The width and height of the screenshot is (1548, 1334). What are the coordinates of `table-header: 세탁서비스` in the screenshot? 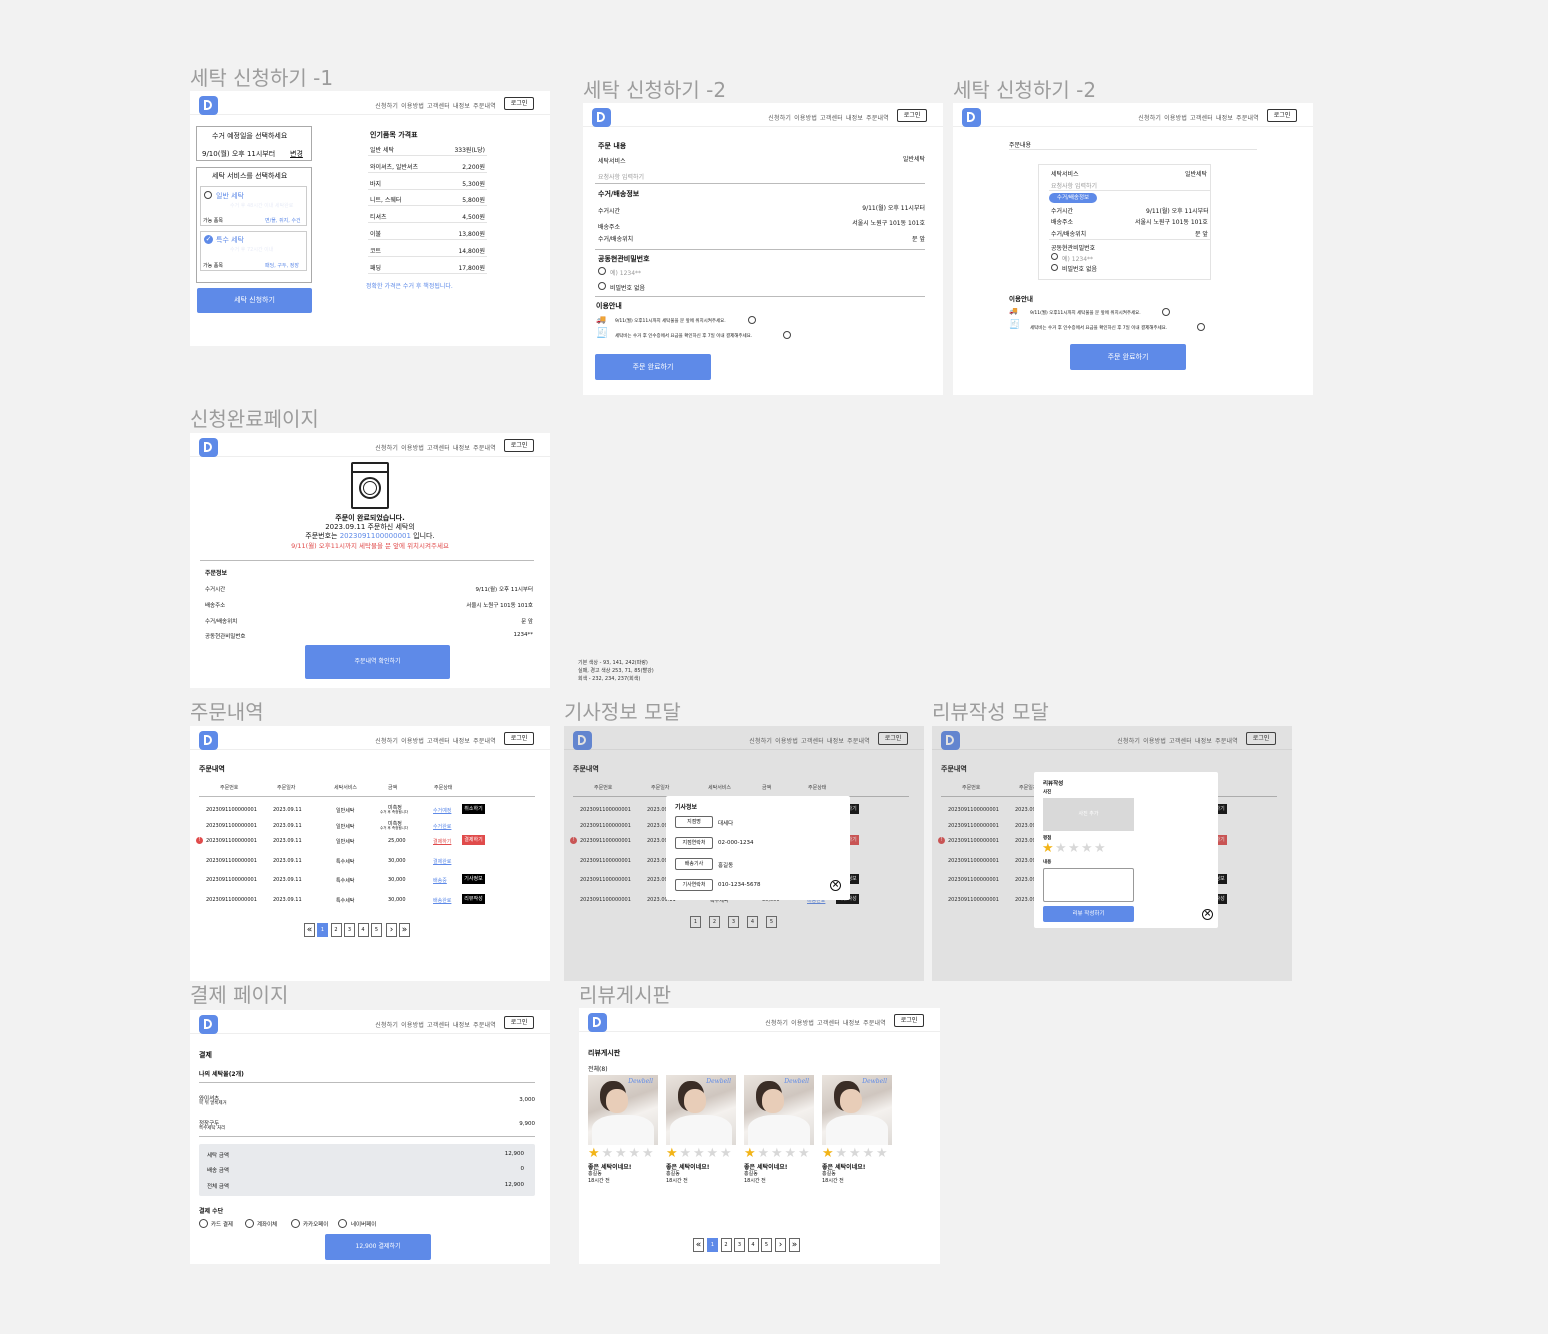 It's located at (346, 788).